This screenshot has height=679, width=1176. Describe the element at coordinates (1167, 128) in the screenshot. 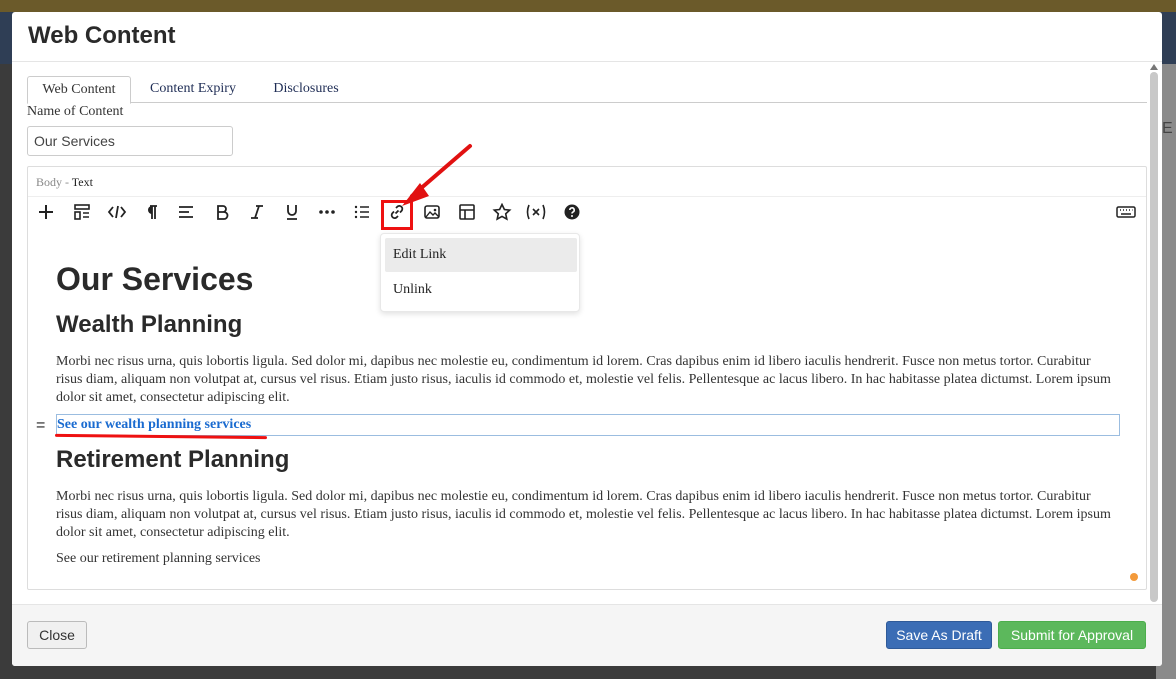

I see `backdrop-edge-letter: E` at that location.